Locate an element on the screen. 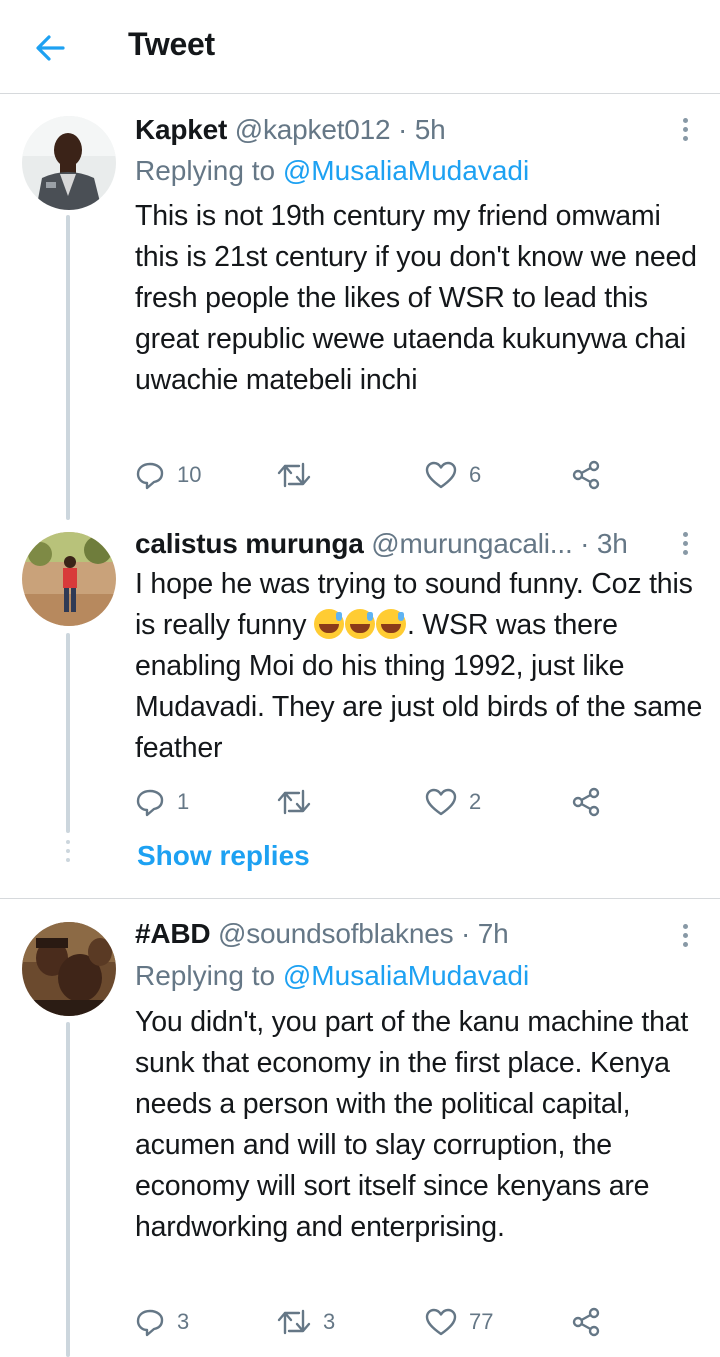  like-button: 2 is located at coordinates (453, 802).